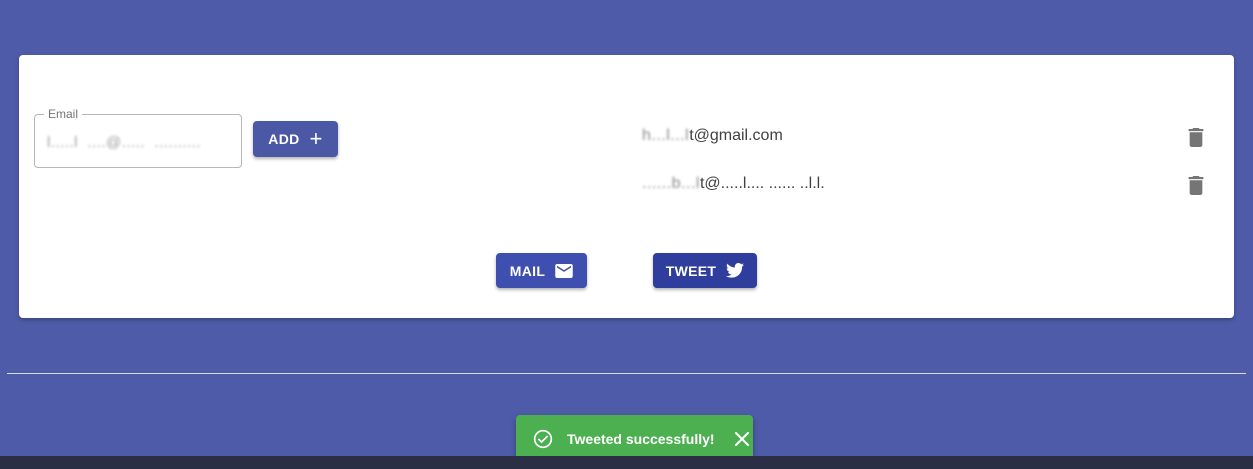  I want to click on add-button-label: ADD, so click(284, 139).